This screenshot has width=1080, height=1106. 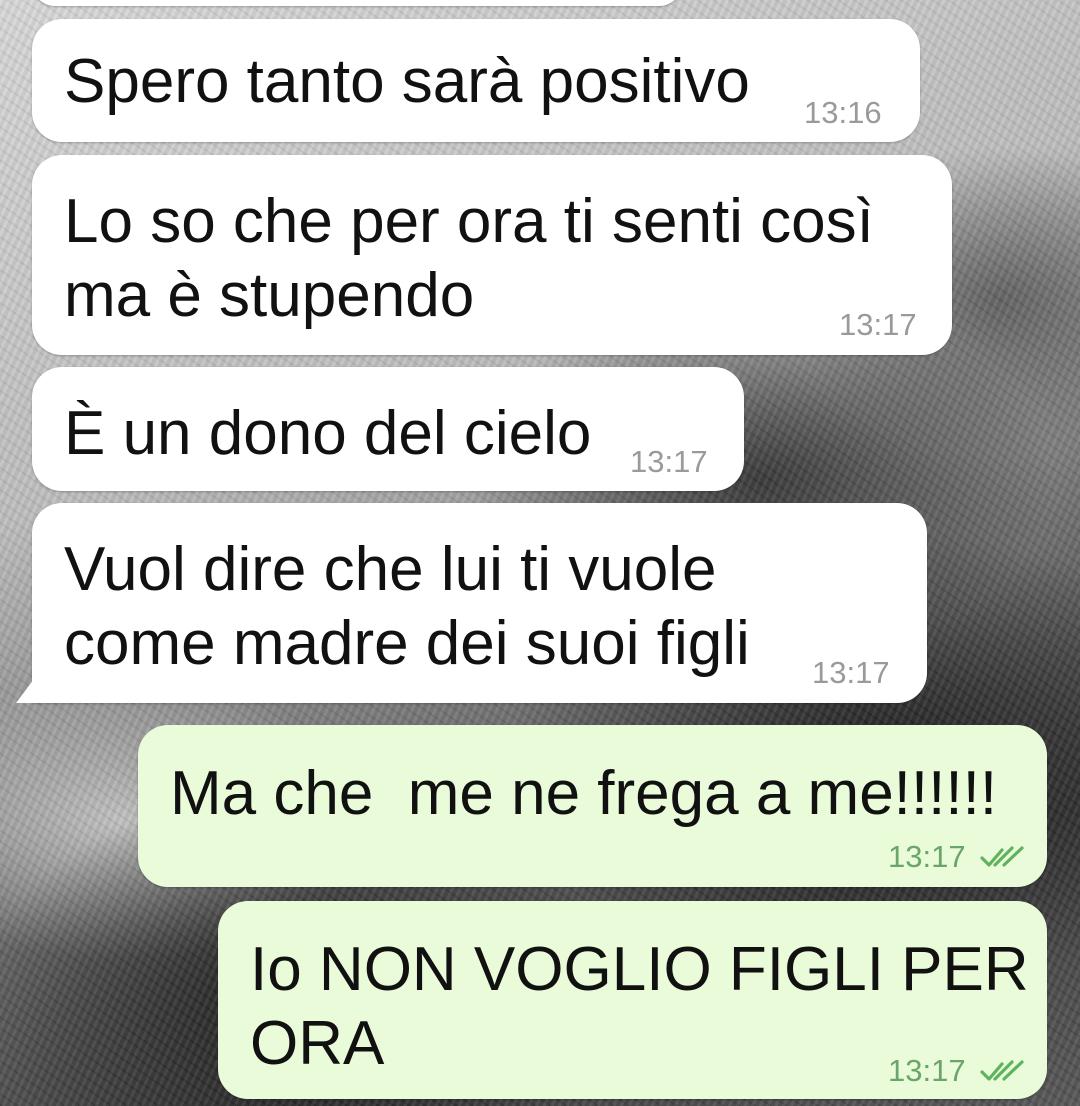 I want to click on message-text: Spero tanto sarà positivo, so click(x=407, y=81).